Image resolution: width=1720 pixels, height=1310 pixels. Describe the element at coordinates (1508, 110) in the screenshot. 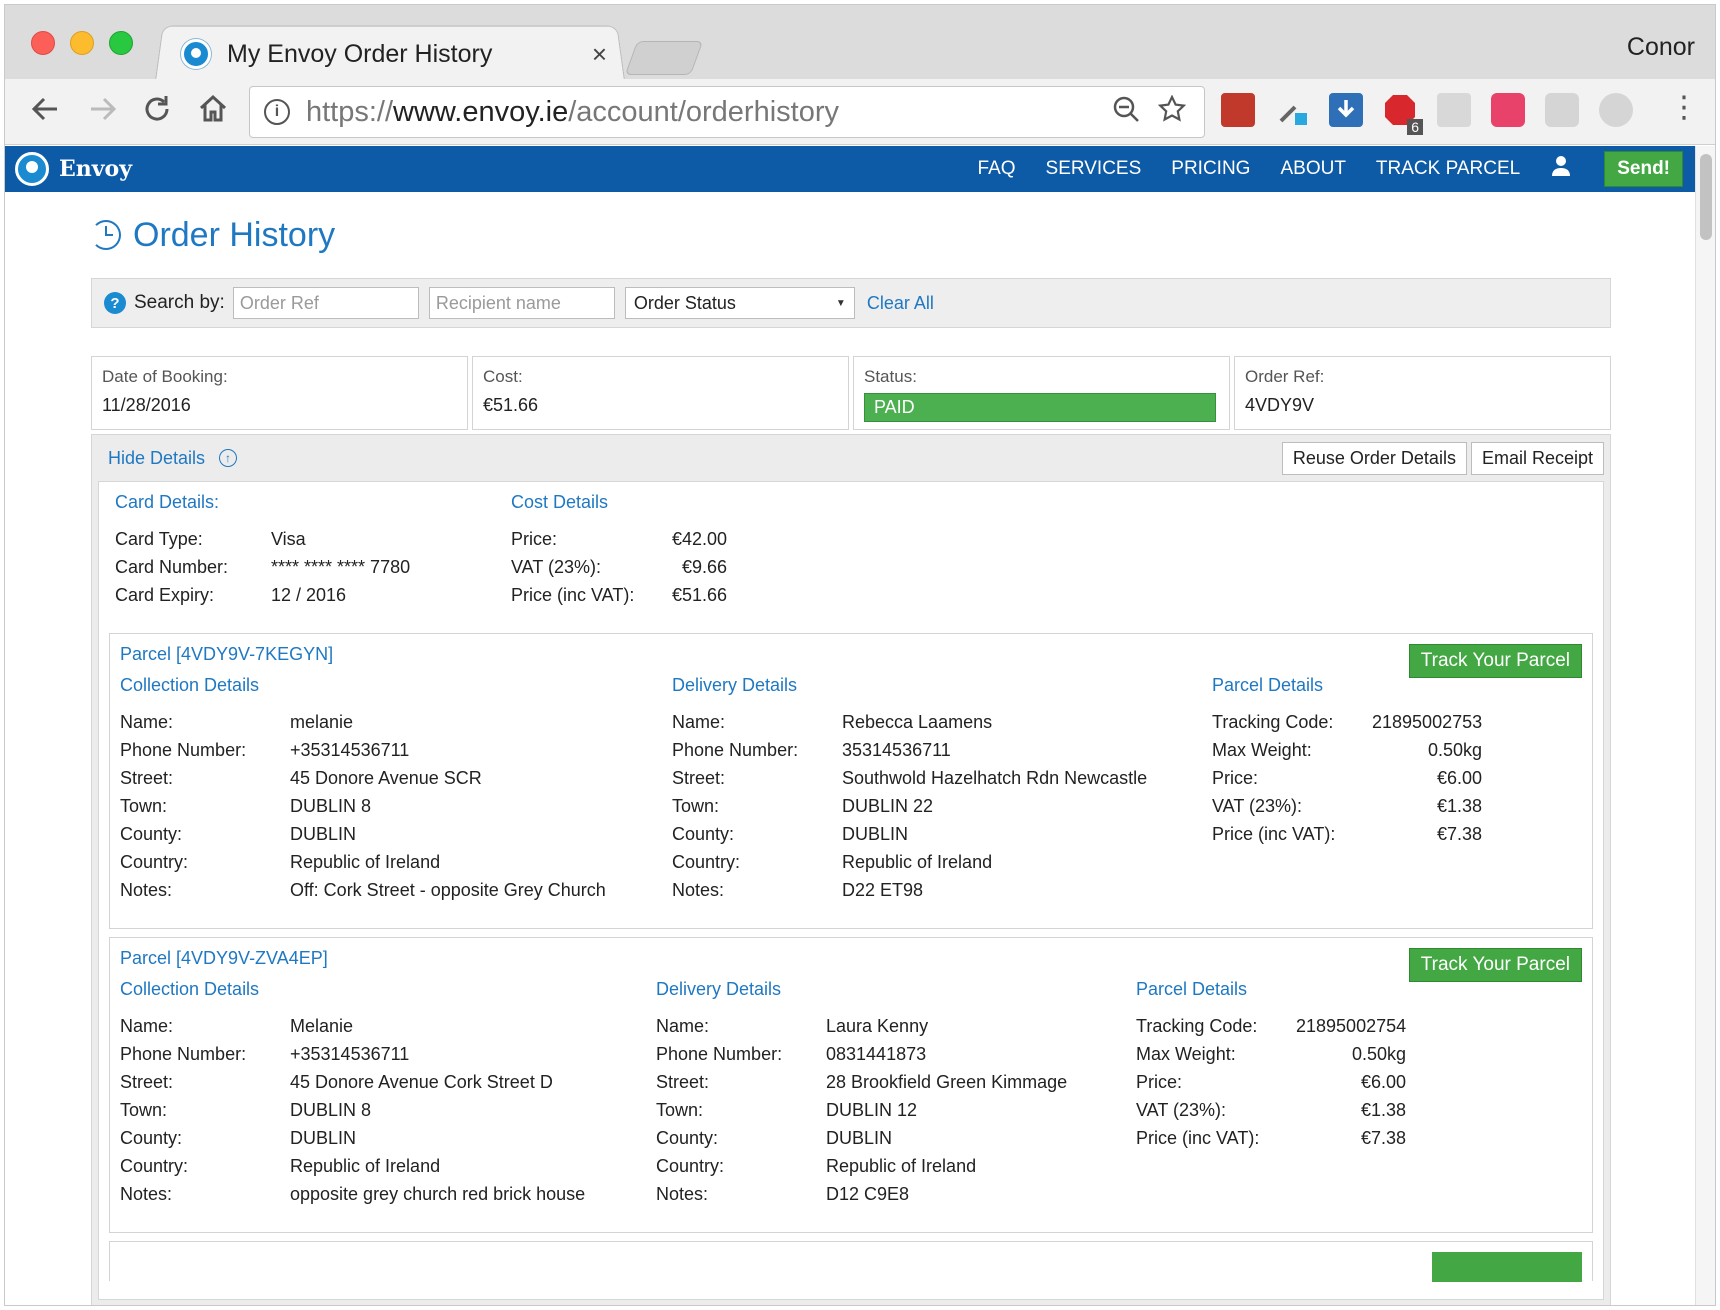

I see `video-extension-icon` at that location.